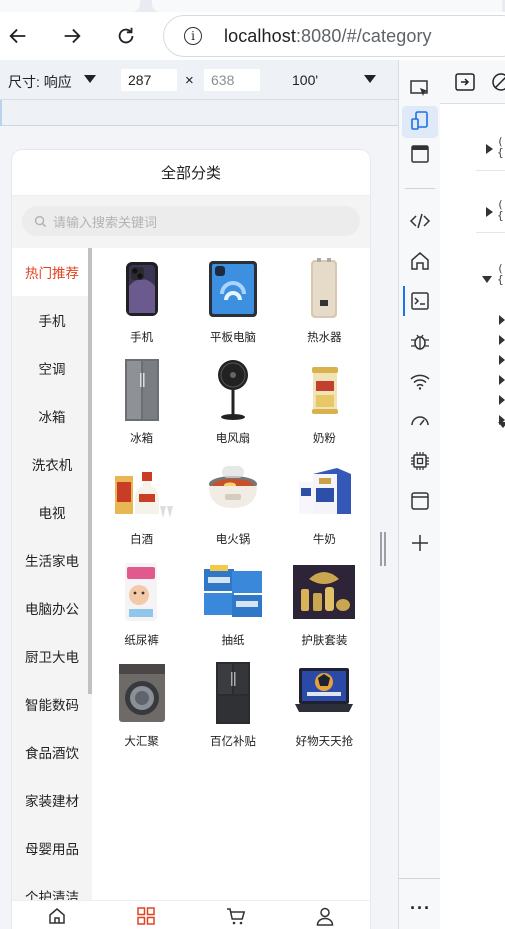 The height and width of the screenshot is (929, 505). I want to click on tissue-image, so click(233, 592).